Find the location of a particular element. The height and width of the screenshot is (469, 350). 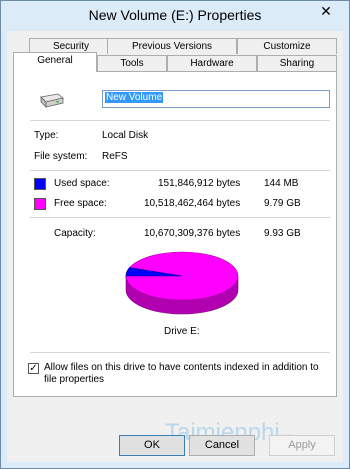

tab-sharing: Sharing is located at coordinates (297, 63).